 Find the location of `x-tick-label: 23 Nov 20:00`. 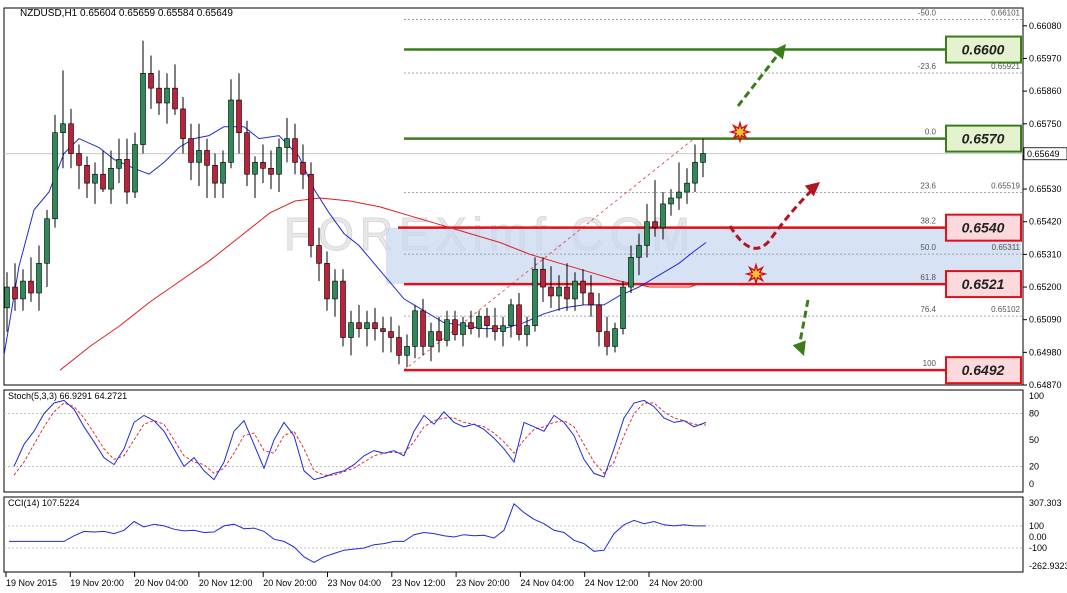

x-tick-label: 23 Nov 20:00 is located at coordinates (483, 583).